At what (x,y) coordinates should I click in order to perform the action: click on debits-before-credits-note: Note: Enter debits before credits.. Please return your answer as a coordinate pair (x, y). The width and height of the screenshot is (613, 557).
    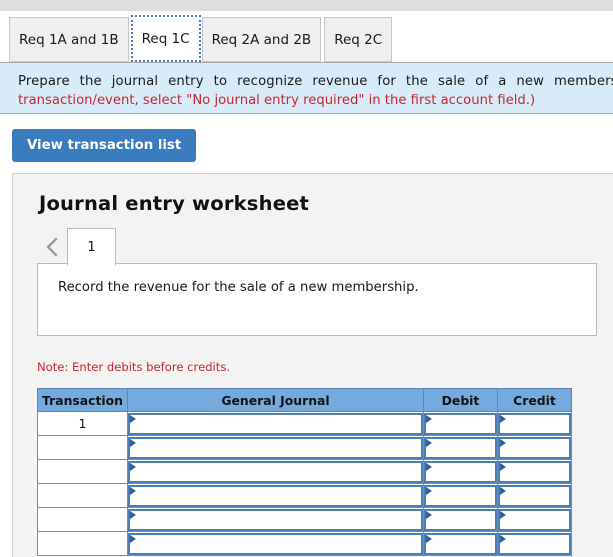
    Looking at the image, I should click on (134, 367).